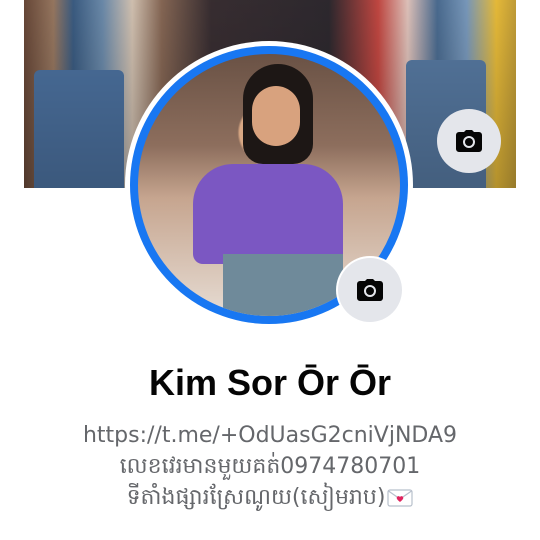  I want to click on bio-line-text: ទីតាំងផ្សារស្រែណូយ(សៀមរាប), so click(256, 497).